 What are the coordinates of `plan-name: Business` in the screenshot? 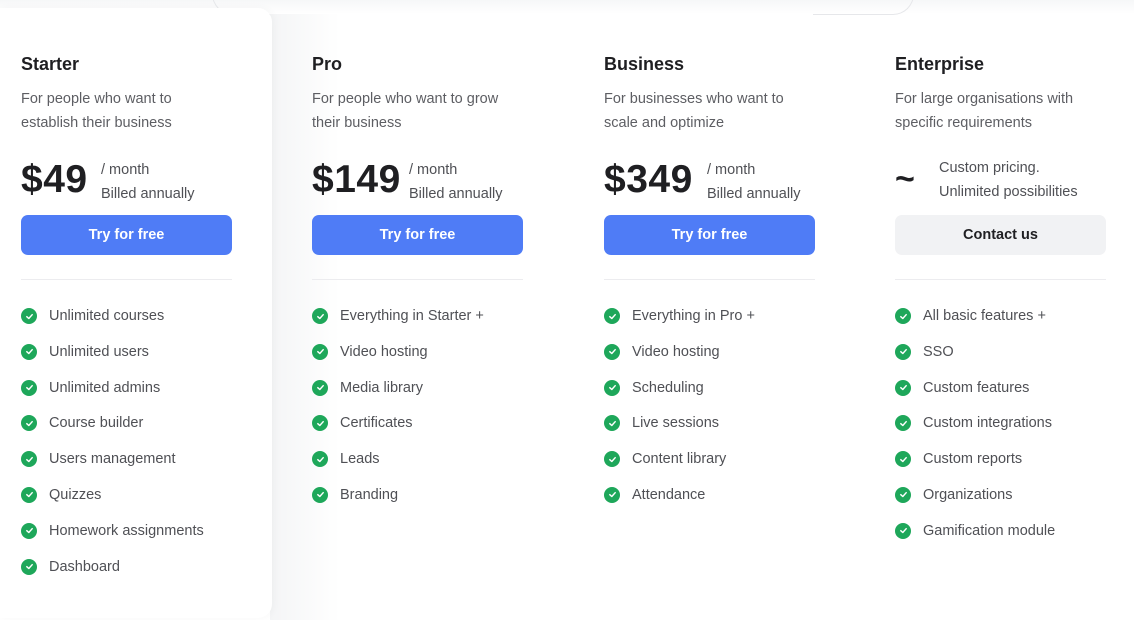 It's located at (644, 64).